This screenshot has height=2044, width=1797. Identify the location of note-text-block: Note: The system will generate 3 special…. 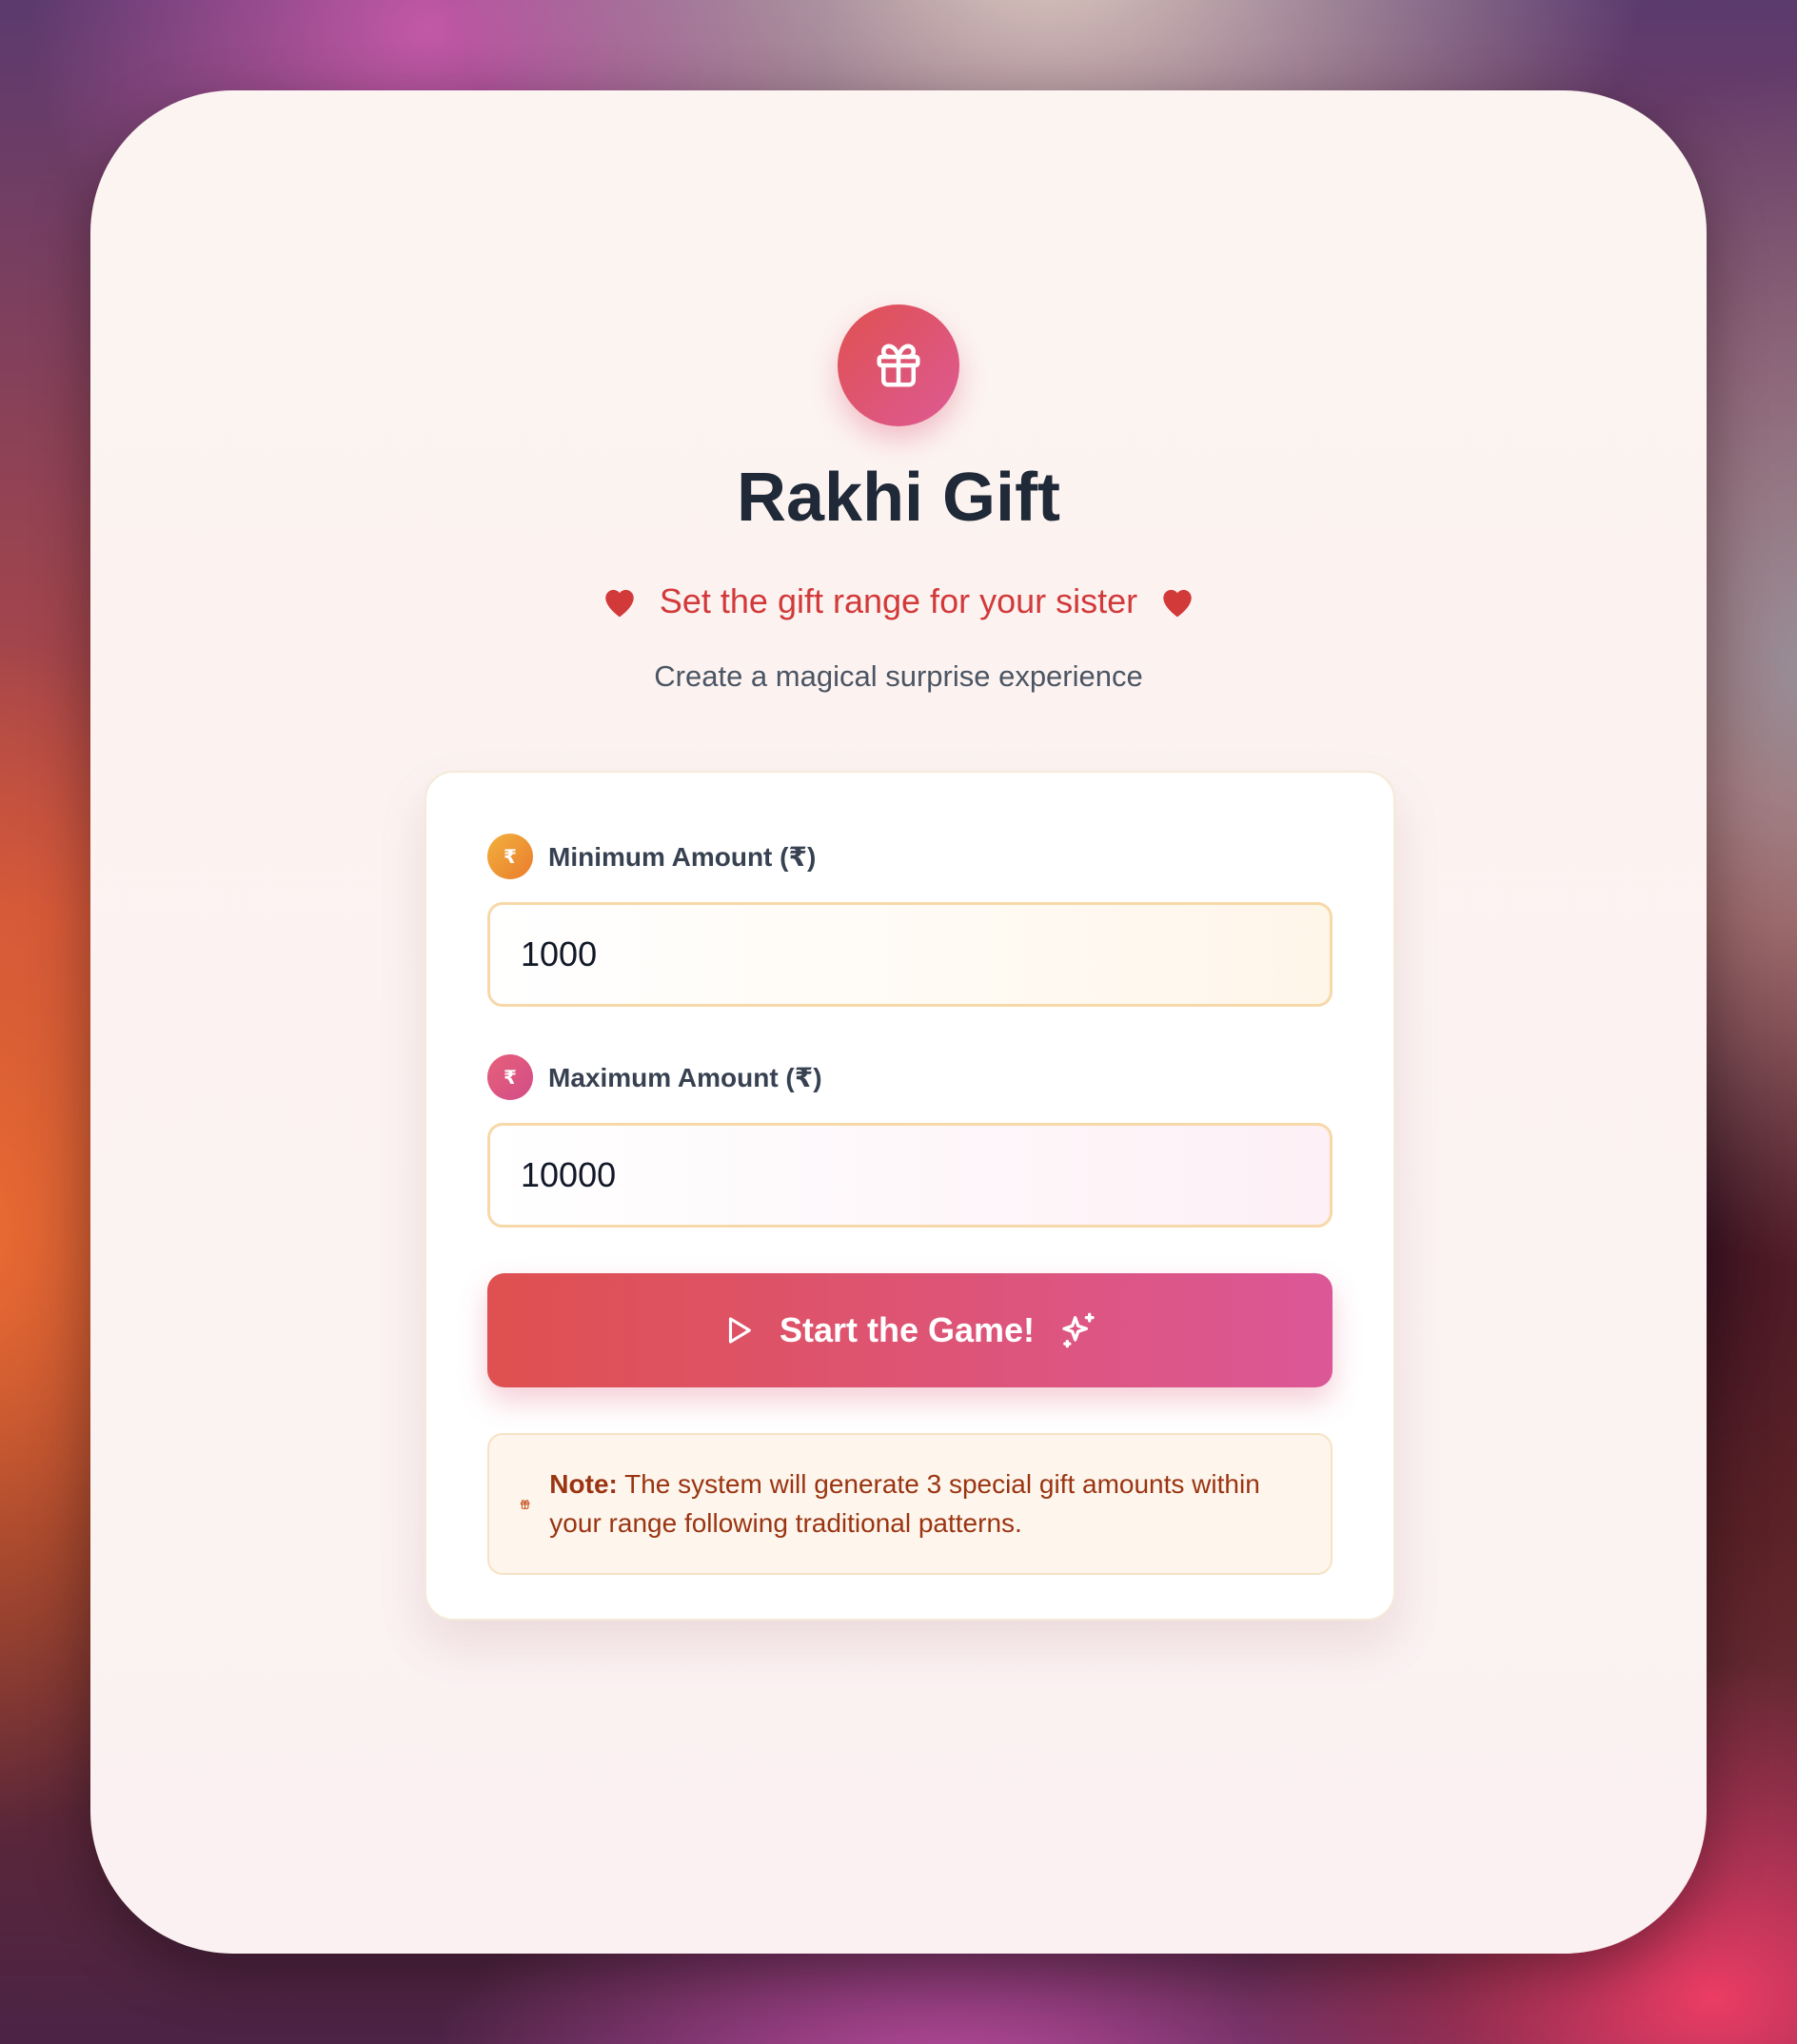
(923, 1504).